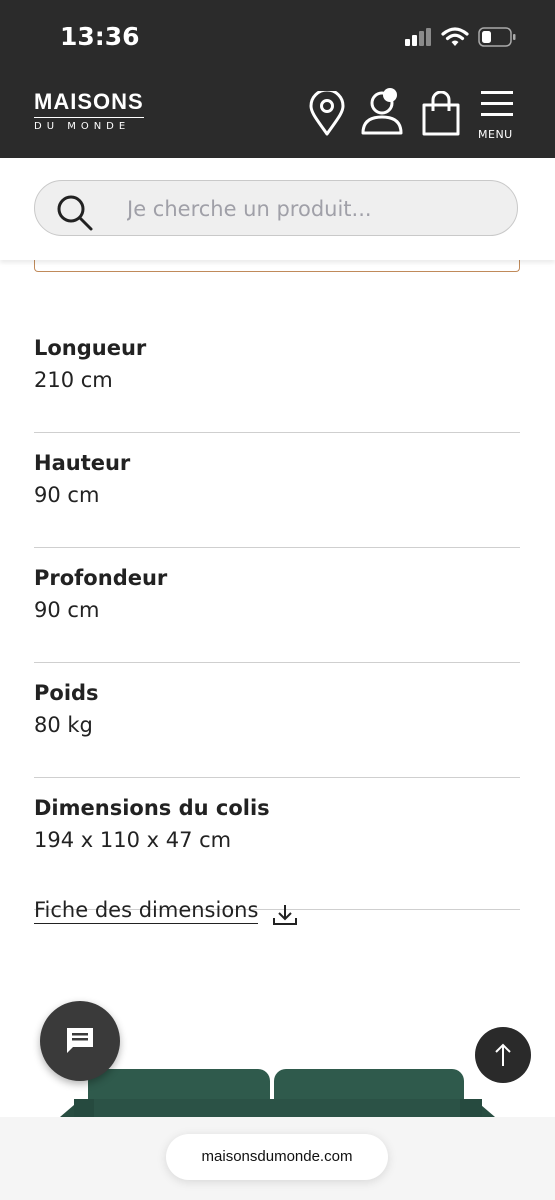  What do you see at coordinates (100, 36) in the screenshot?
I see `status-time: 13:36` at bounding box center [100, 36].